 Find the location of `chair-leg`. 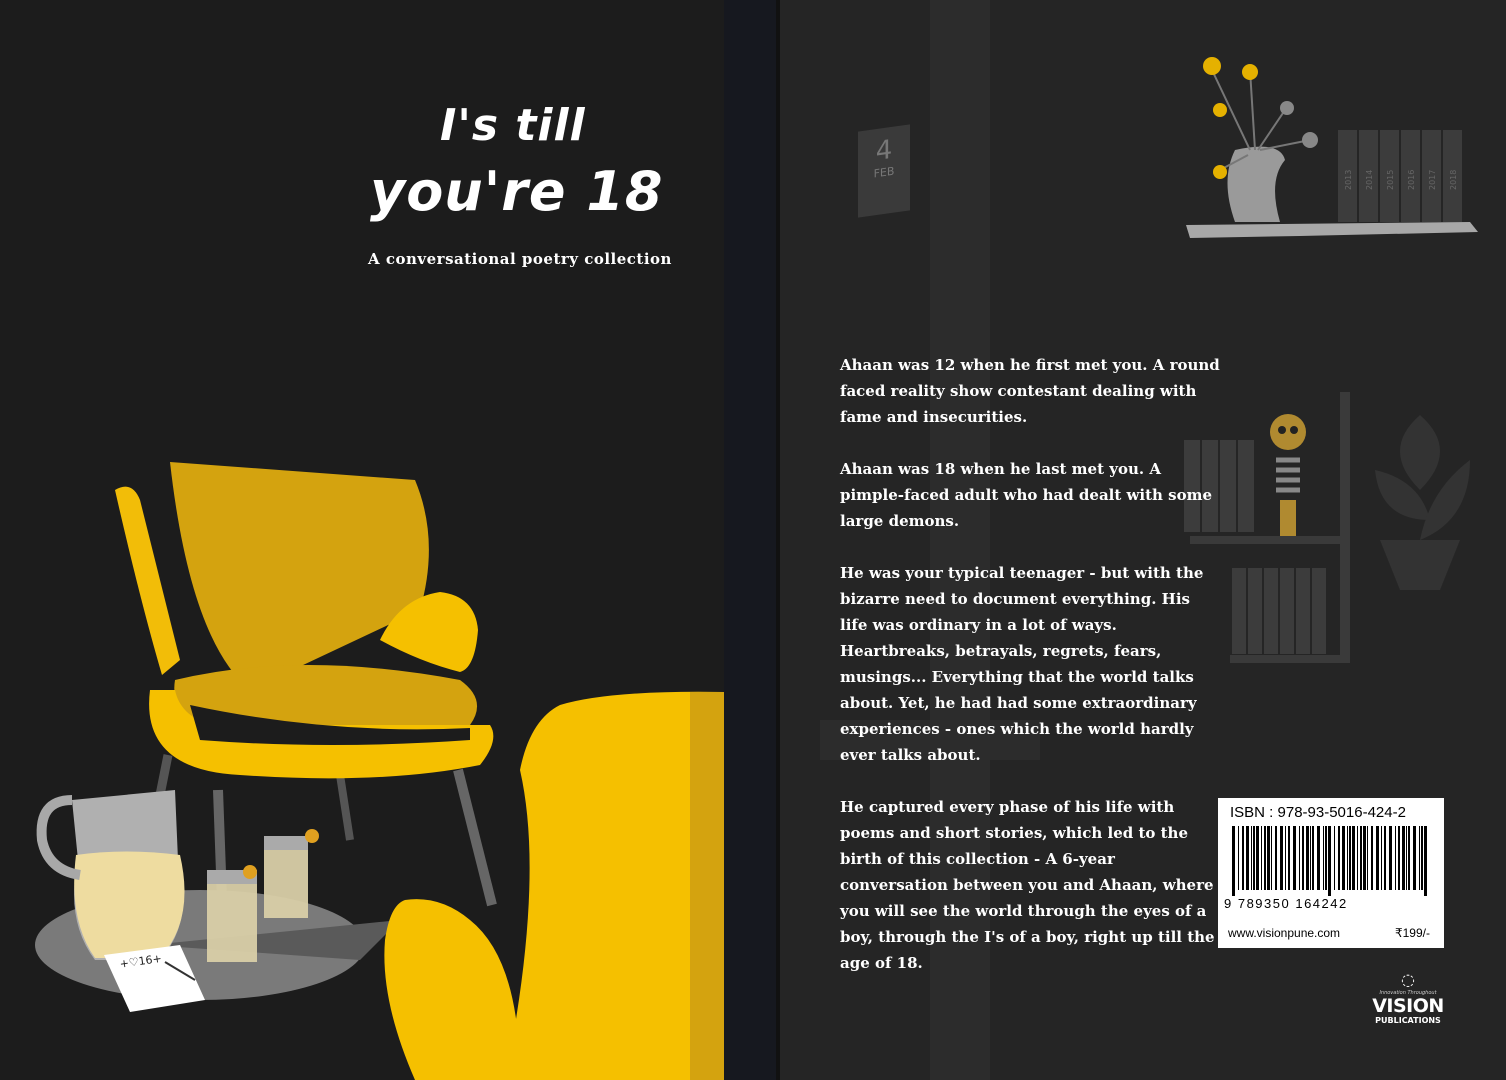

chair-leg is located at coordinates (345, 807).